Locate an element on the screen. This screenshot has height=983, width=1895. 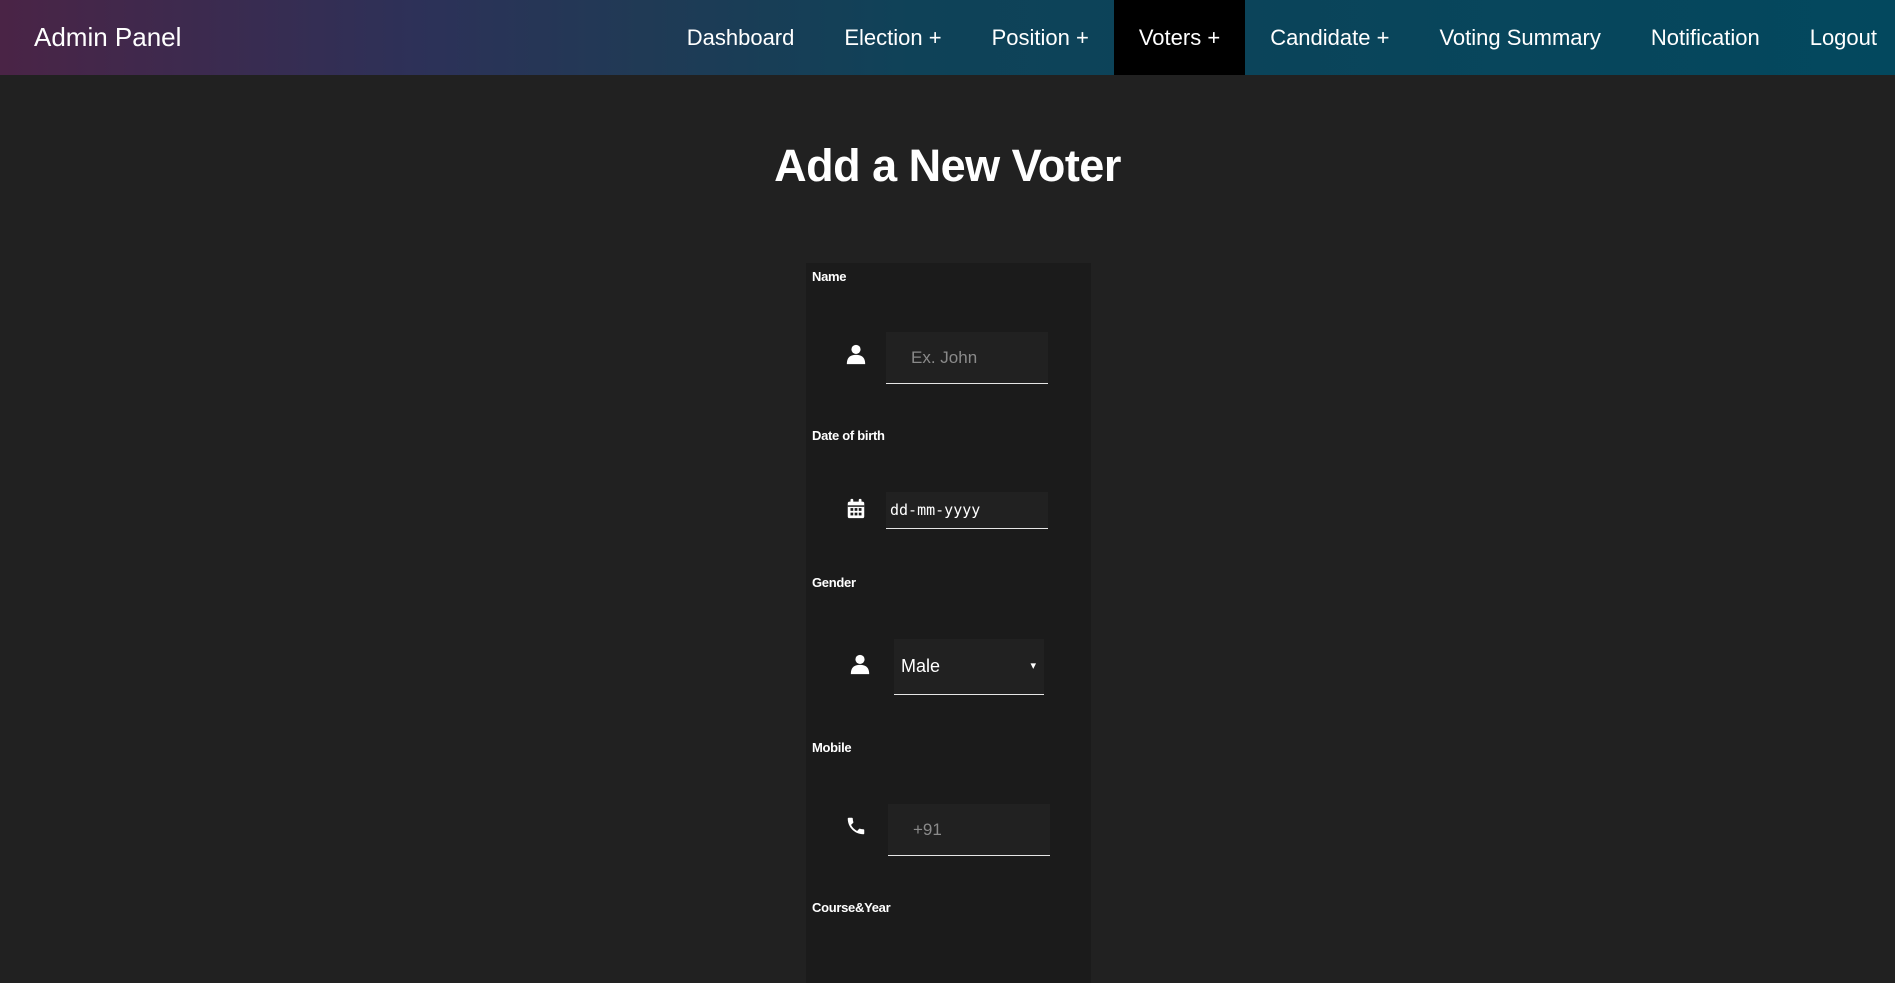
page-title: Add a New Voter is located at coordinates (947, 165).